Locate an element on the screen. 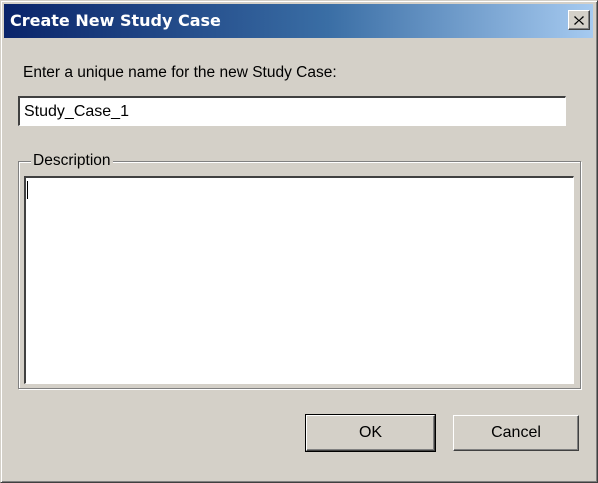 The height and width of the screenshot is (483, 598). close-button is located at coordinates (579, 20).